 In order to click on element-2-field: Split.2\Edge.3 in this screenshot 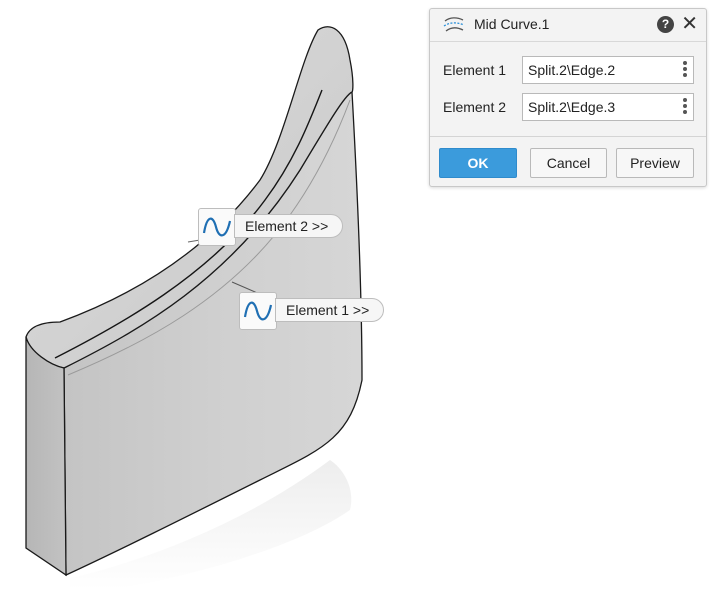, I will do `click(608, 107)`.